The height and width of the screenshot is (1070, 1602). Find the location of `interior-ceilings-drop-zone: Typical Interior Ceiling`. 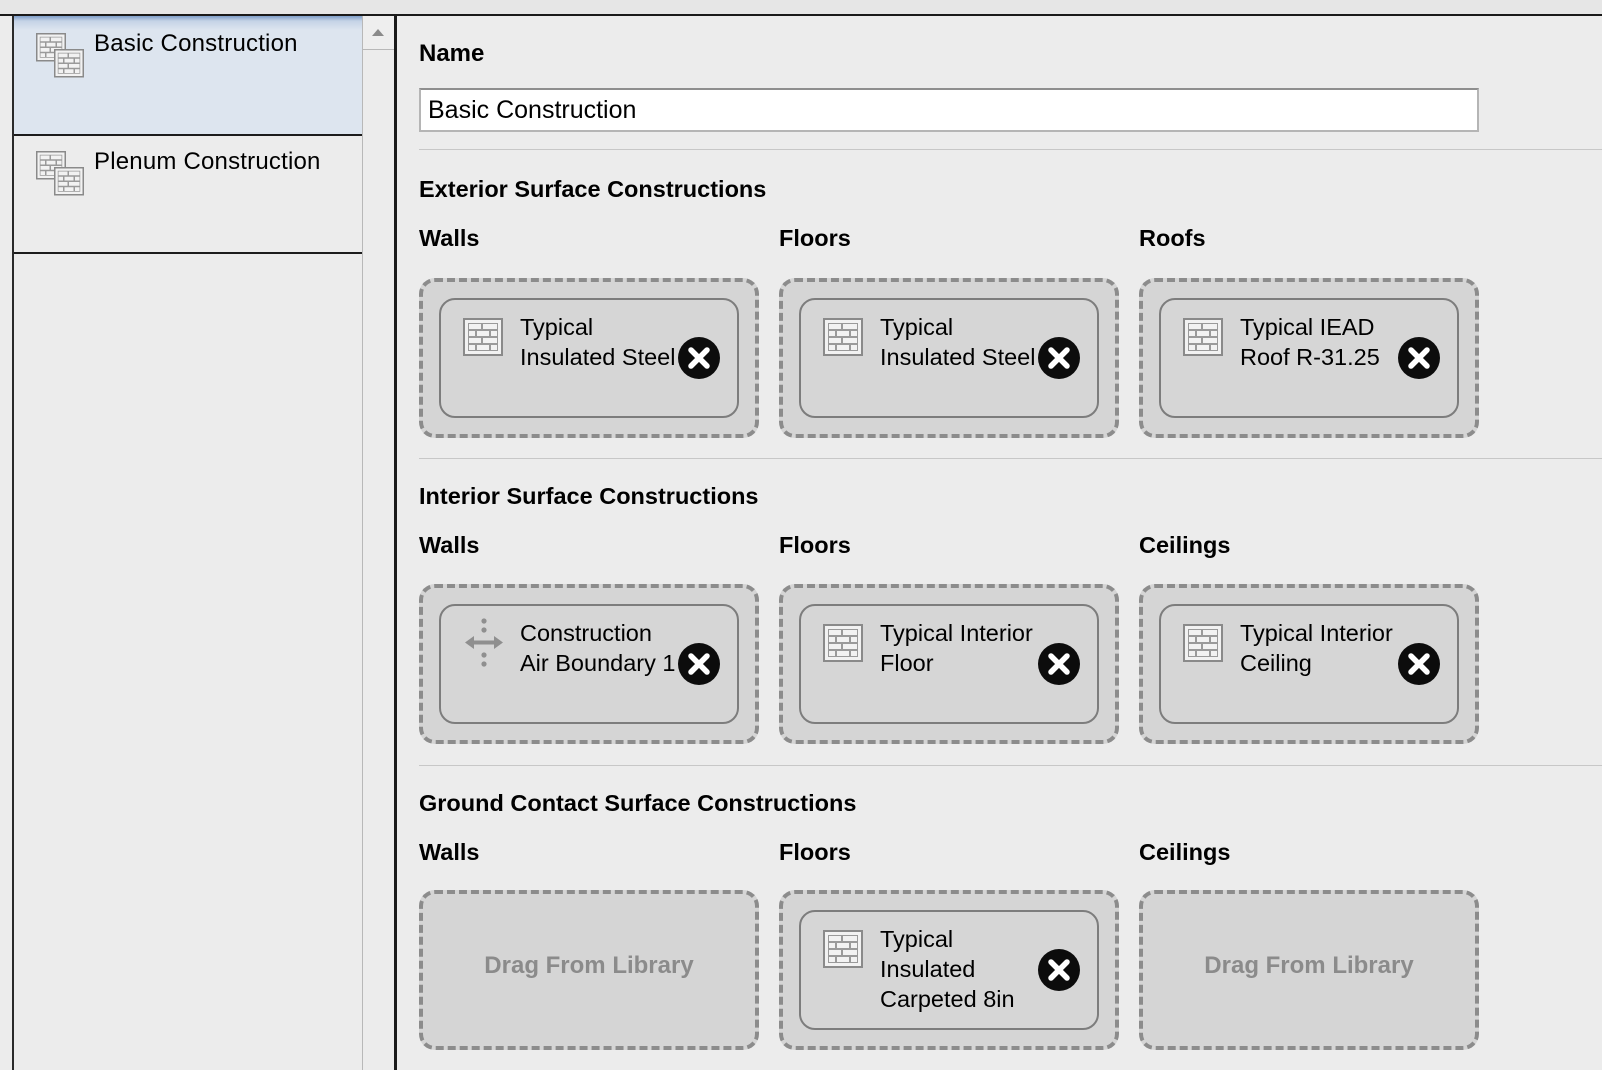

interior-ceilings-drop-zone: Typical Interior Ceiling is located at coordinates (1309, 664).